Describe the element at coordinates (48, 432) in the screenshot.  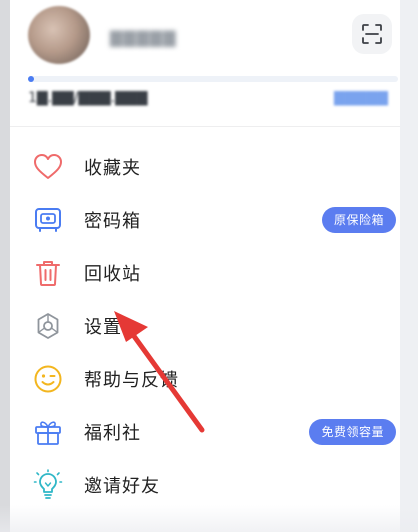
I see `gift-icon` at that location.